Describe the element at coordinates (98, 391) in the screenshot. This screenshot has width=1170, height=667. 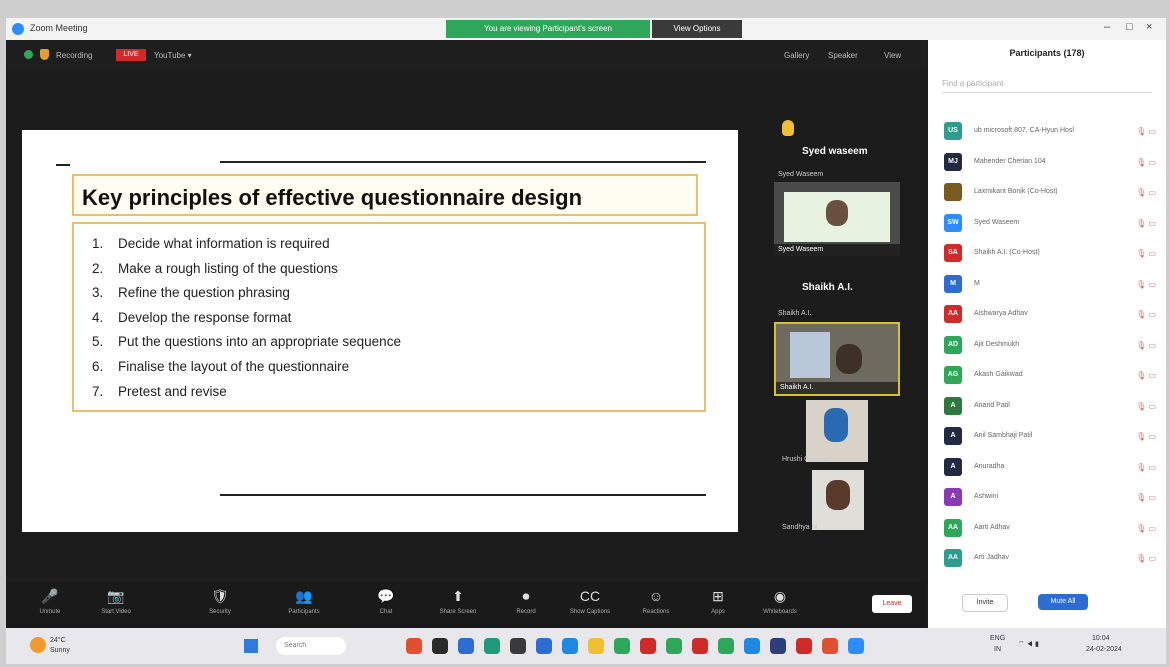
I see `list-item-number: 7.` at that location.